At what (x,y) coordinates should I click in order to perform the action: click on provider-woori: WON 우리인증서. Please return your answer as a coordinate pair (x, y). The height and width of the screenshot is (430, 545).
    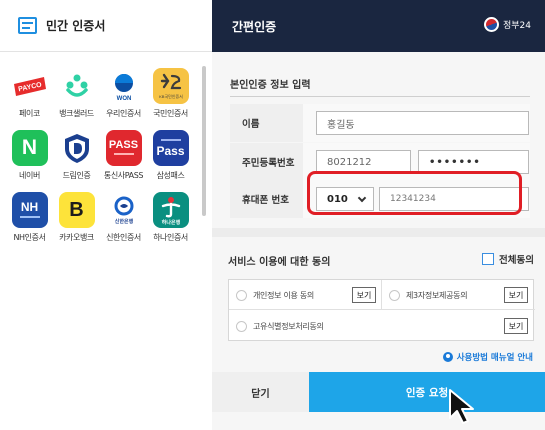
    Looking at the image, I should click on (123, 93).